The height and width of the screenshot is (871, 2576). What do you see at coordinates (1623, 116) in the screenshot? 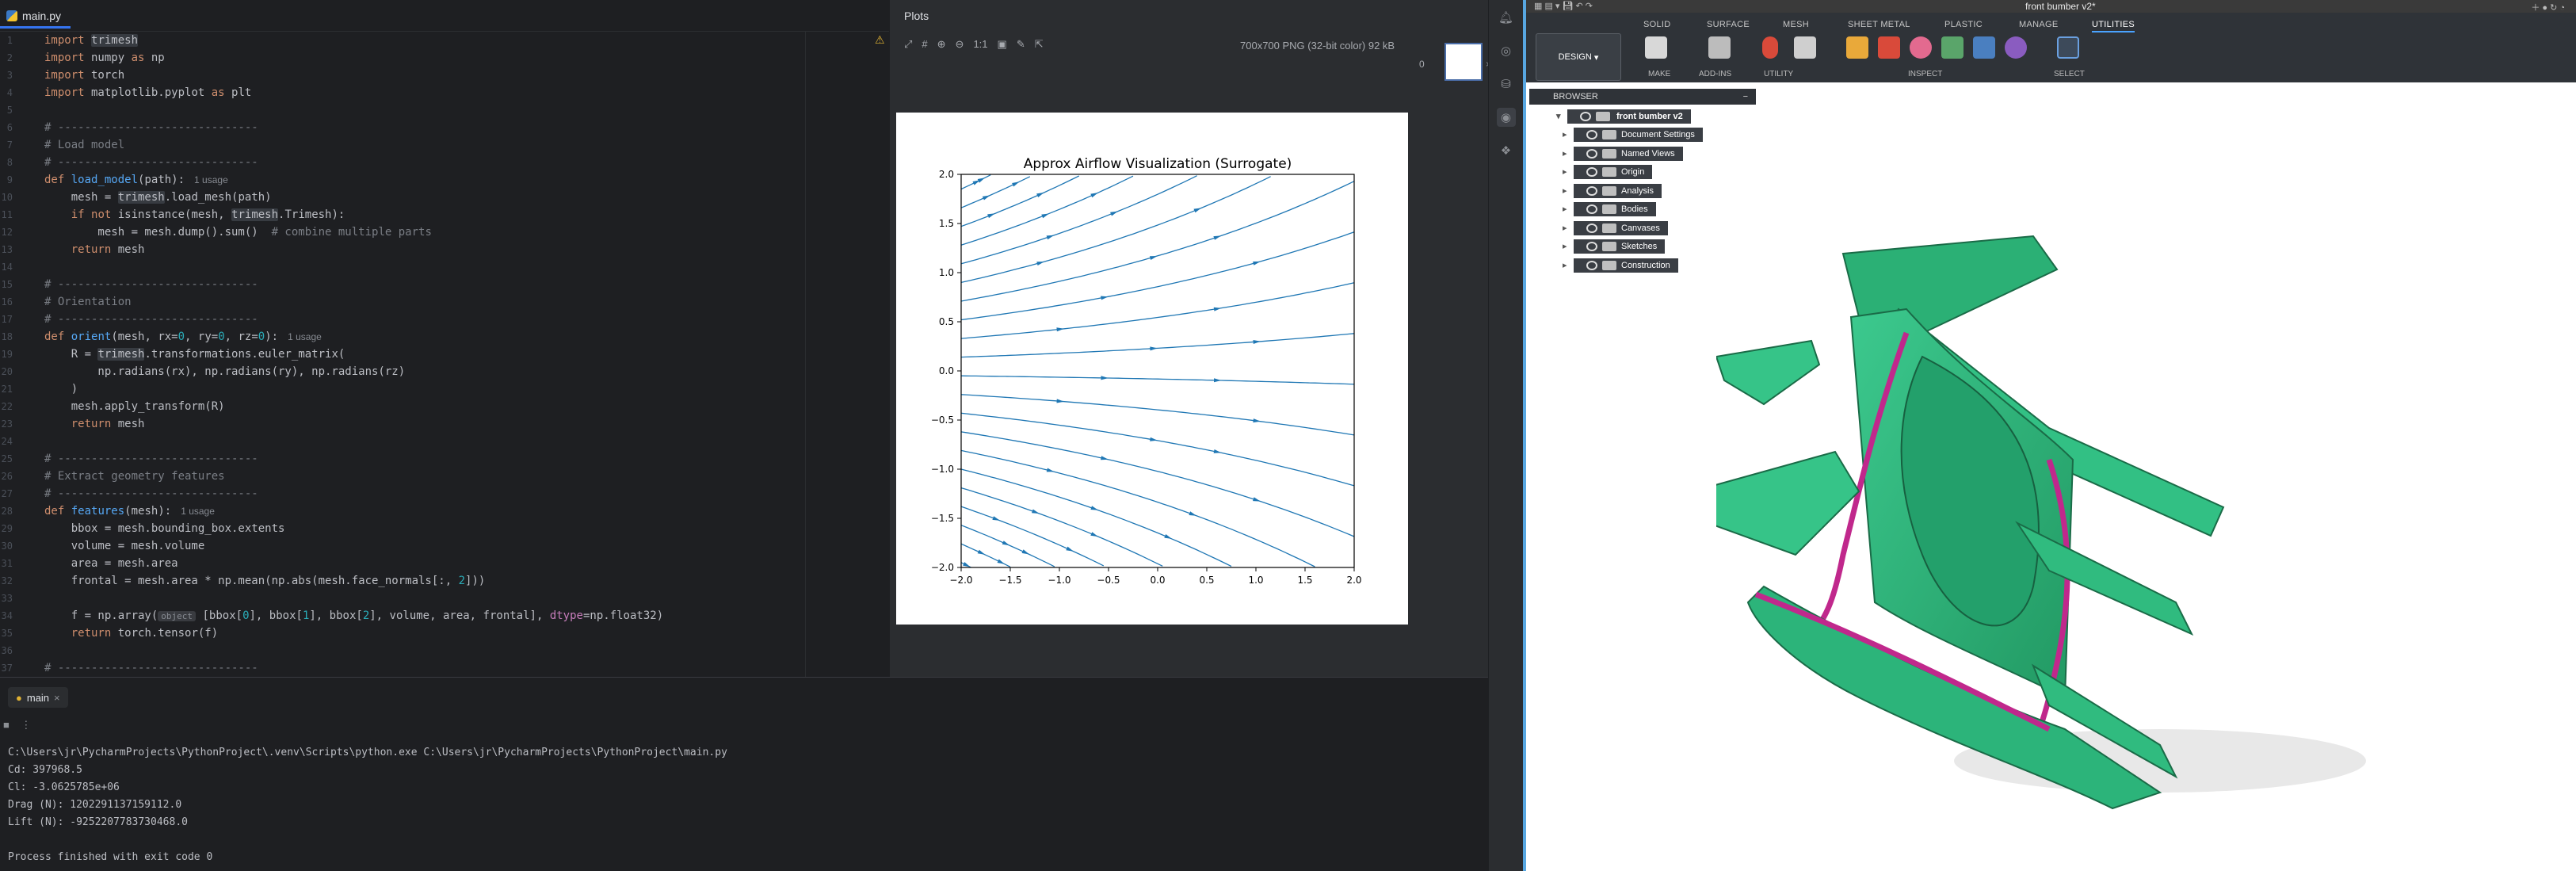
I see `tree-root: ▾ front bumber v2` at bounding box center [1623, 116].